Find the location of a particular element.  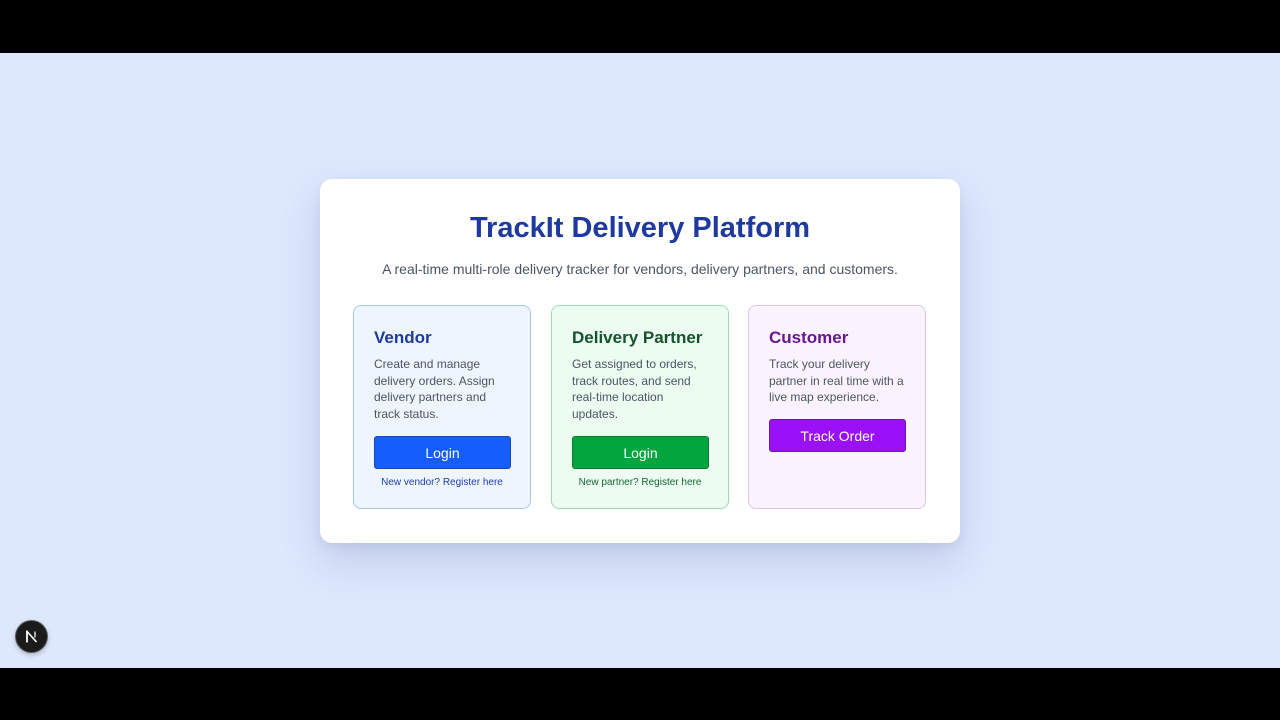

nextjs-logo-icon is located at coordinates (32, 636).